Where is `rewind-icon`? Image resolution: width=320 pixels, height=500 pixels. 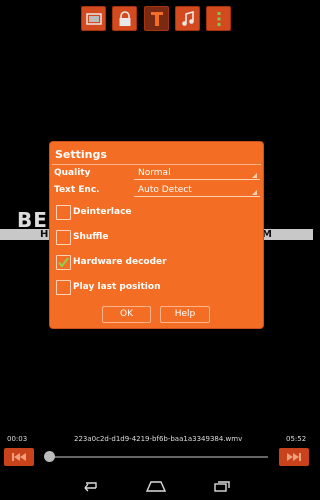
rewind-icon is located at coordinates (19, 457).